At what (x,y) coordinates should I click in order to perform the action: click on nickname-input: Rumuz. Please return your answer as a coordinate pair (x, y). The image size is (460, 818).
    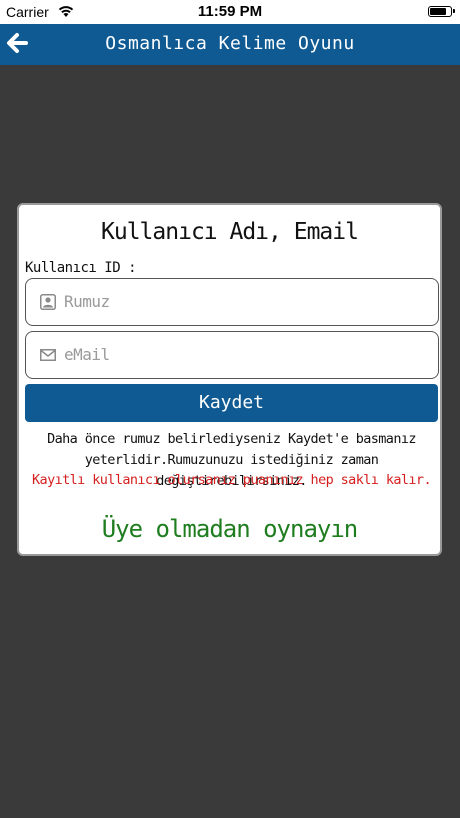
    Looking at the image, I should click on (232, 302).